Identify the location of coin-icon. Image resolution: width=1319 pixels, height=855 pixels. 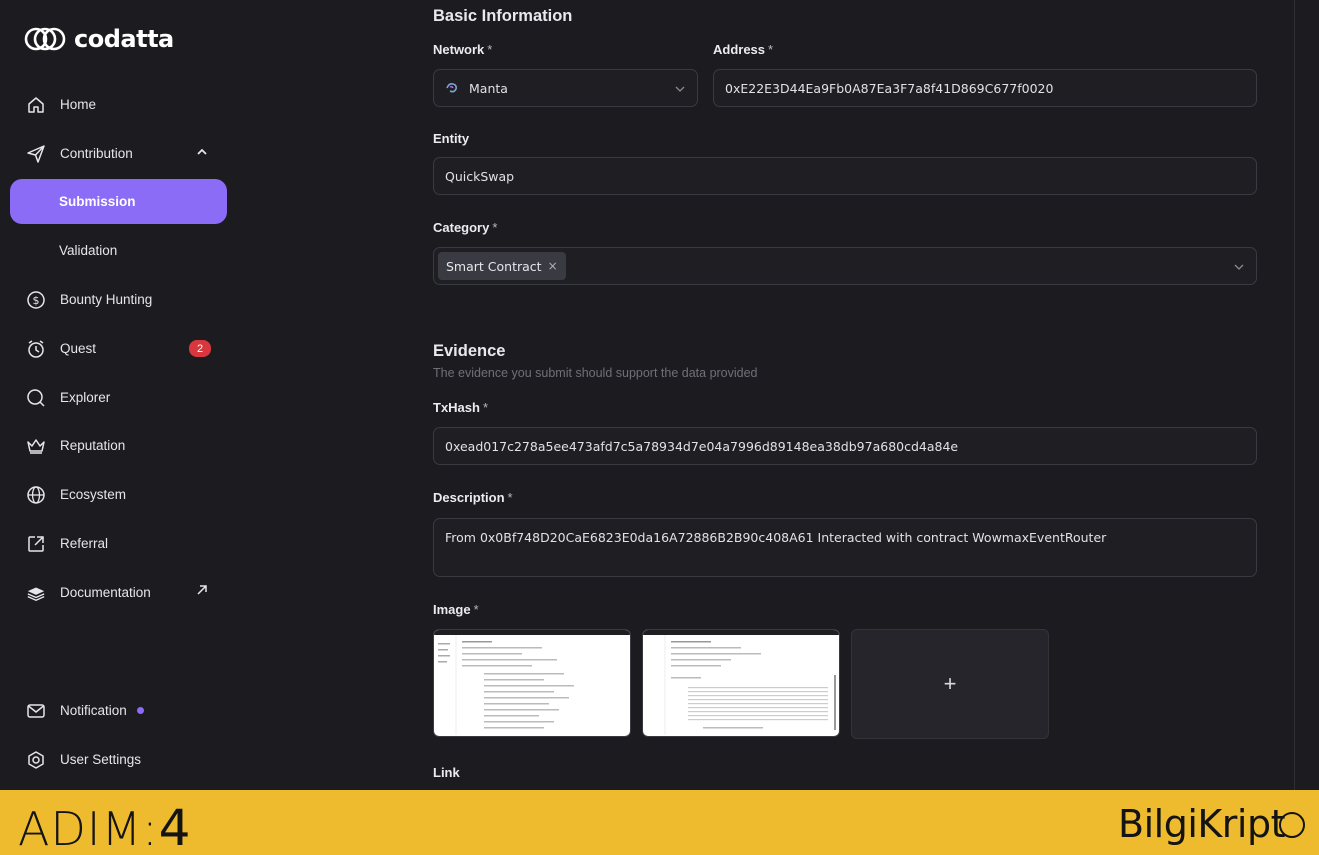
(1292, 825).